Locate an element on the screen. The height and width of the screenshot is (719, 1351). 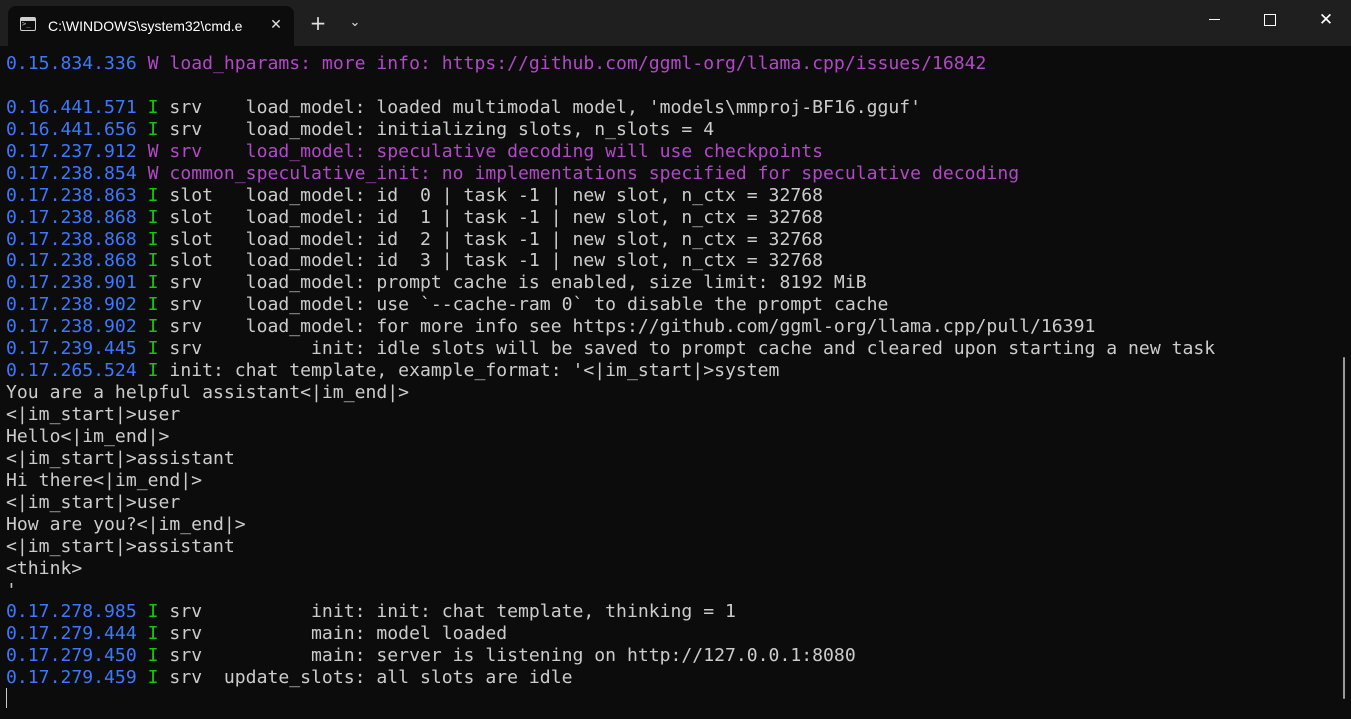
log-message: Hi there<|im_end|> is located at coordinates (104, 480).